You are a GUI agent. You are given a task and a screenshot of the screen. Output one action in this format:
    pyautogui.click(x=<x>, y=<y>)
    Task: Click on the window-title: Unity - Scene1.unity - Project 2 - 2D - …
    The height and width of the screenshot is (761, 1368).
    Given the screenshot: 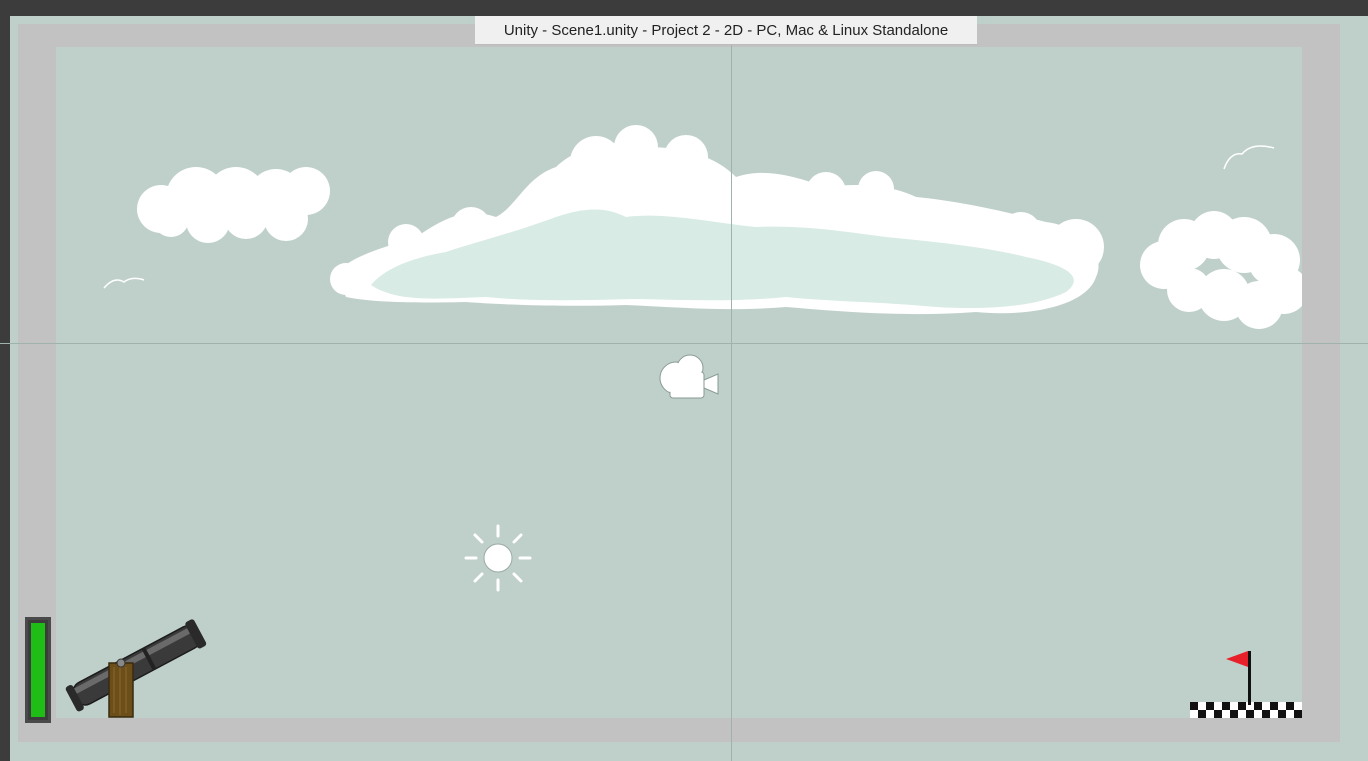 What is the action you would take?
    pyautogui.click(x=726, y=30)
    